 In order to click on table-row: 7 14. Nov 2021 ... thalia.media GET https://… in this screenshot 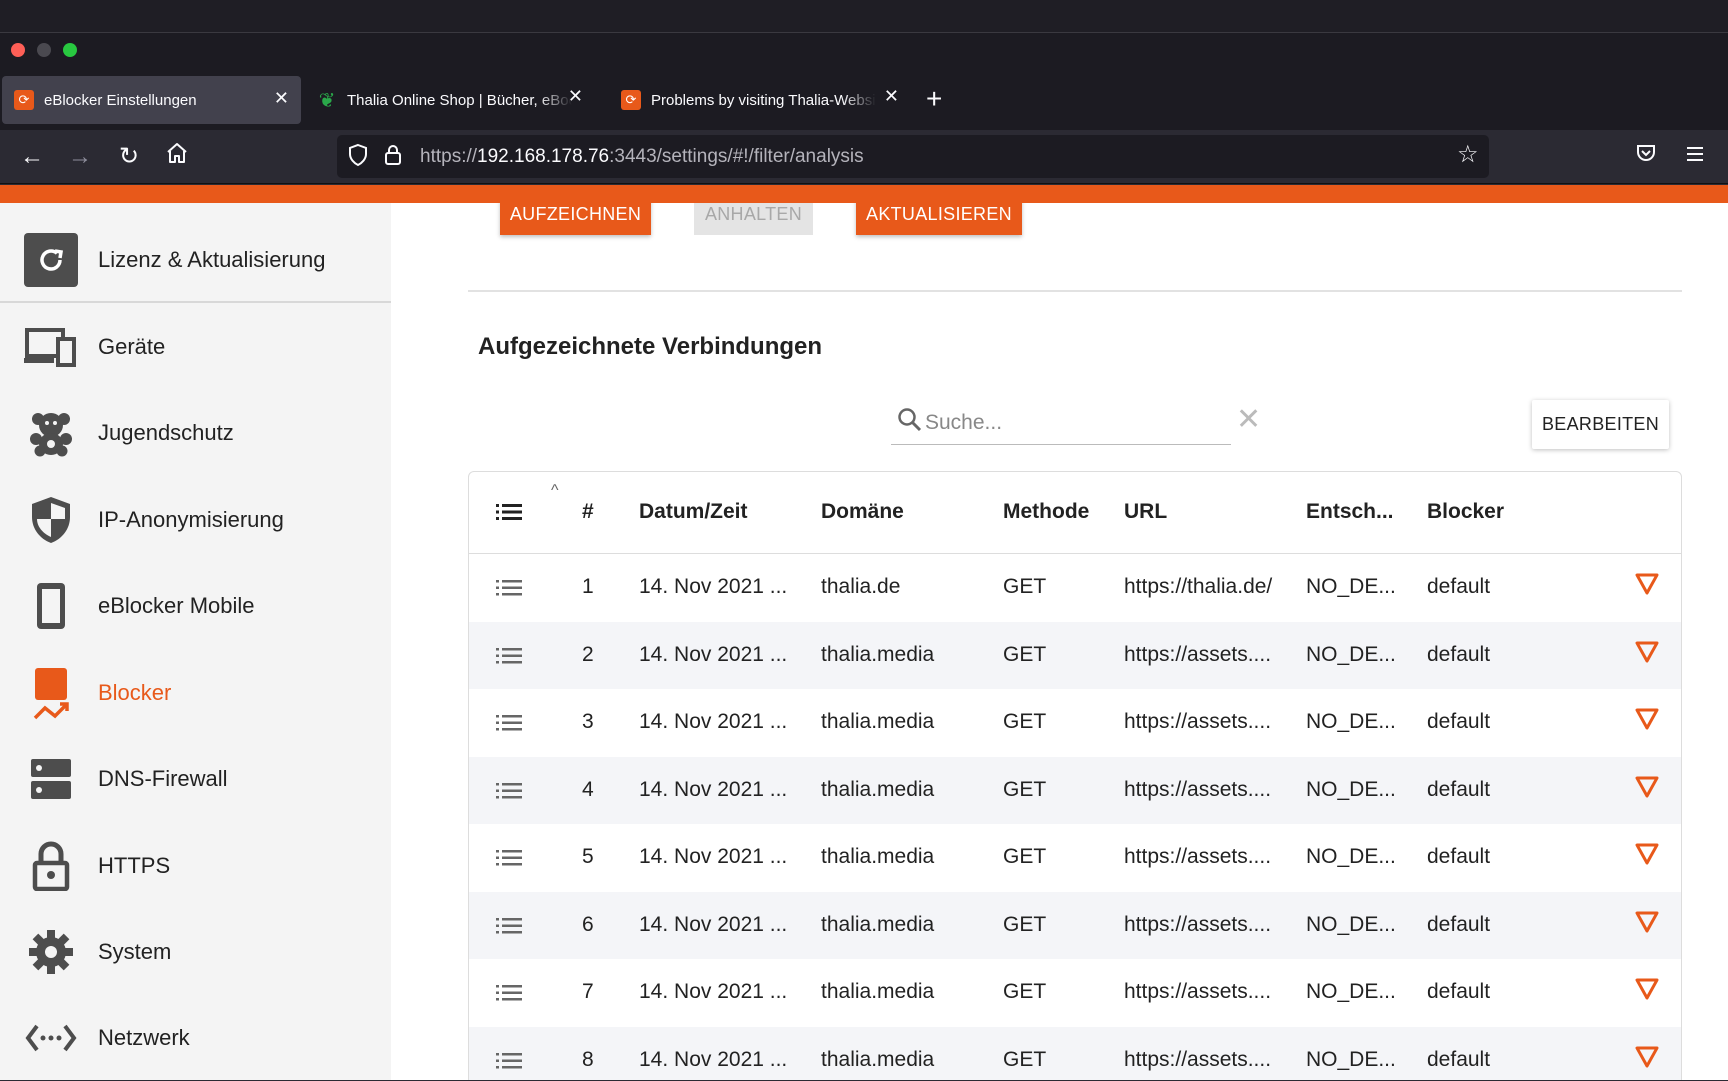, I will do `click(1075, 992)`.